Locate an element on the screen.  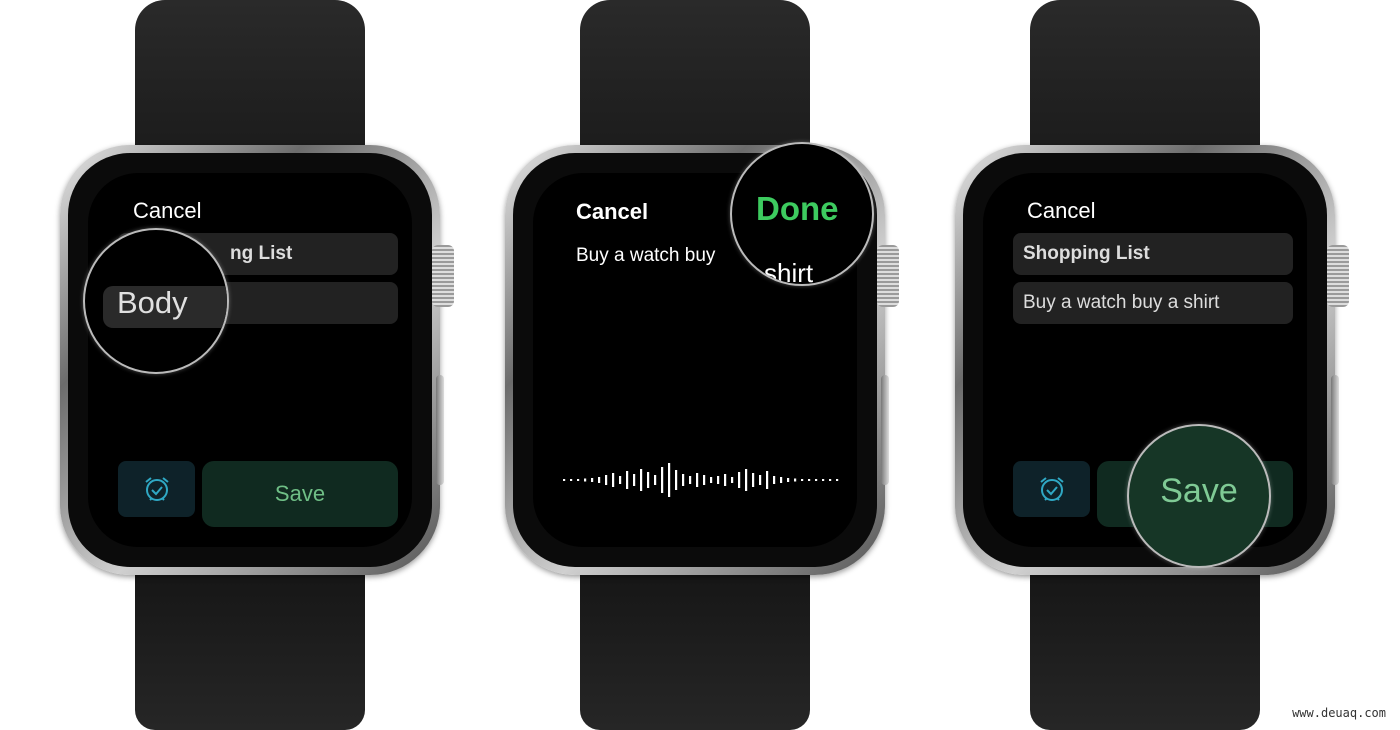
title-field: Shopping List is located at coordinates (1153, 254).